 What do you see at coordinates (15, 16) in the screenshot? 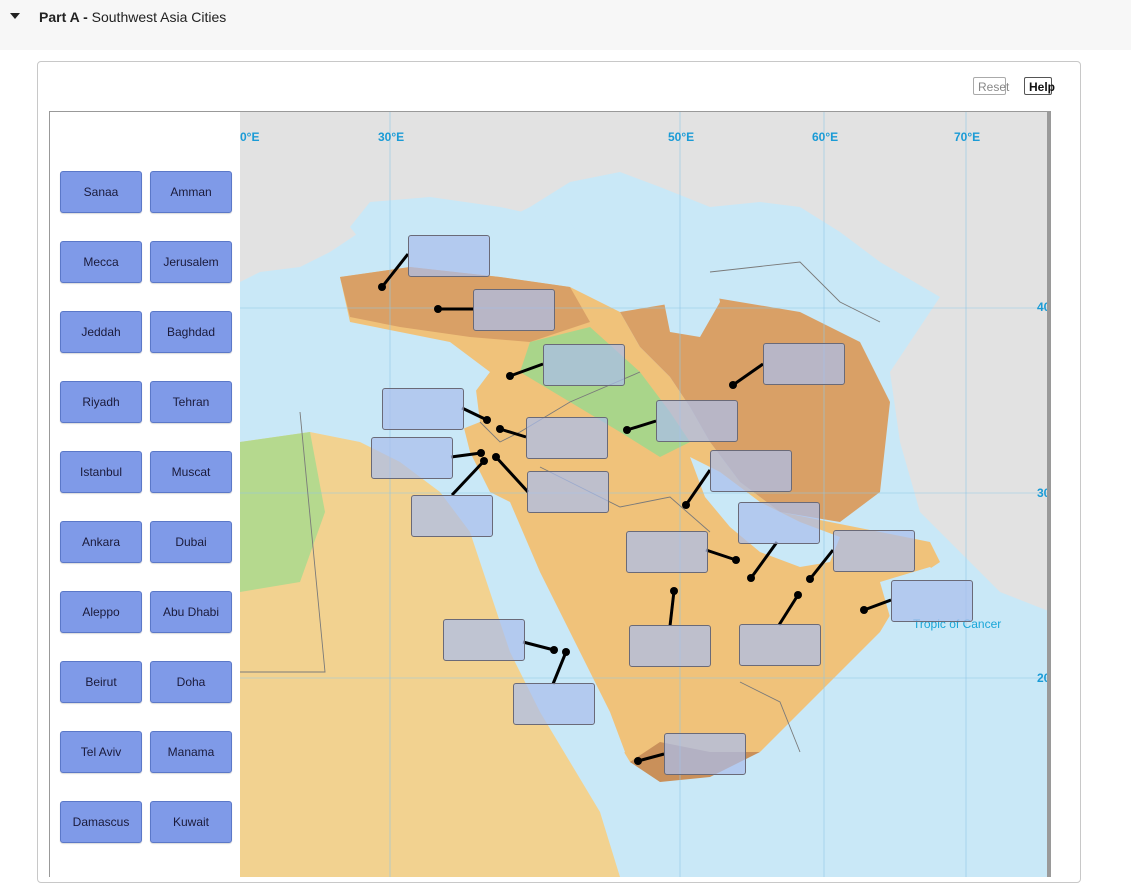
I see `collapse-toggle-icon` at bounding box center [15, 16].